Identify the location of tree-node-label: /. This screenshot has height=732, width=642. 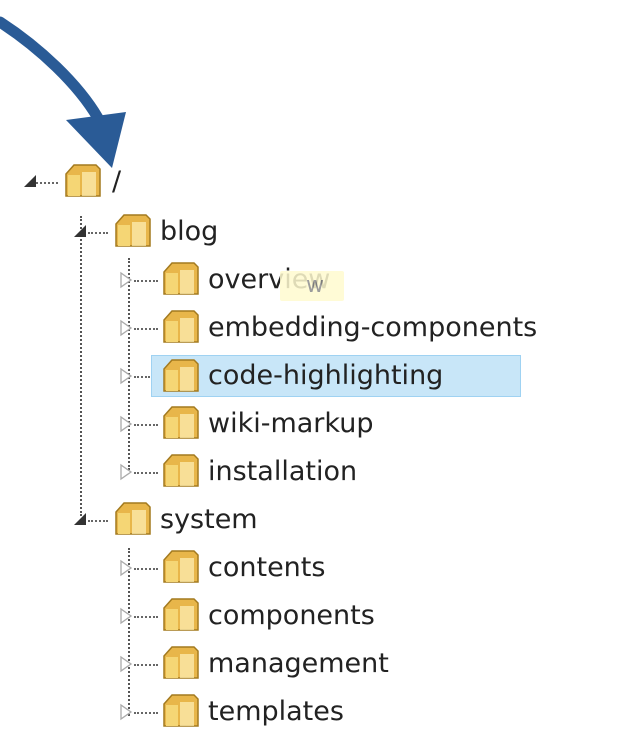
(117, 181).